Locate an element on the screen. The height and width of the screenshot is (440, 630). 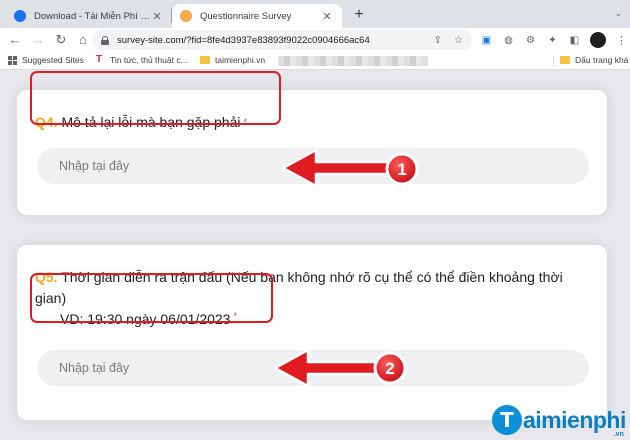
bookmark-star-icon: ☆ is located at coordinates (458, 40).